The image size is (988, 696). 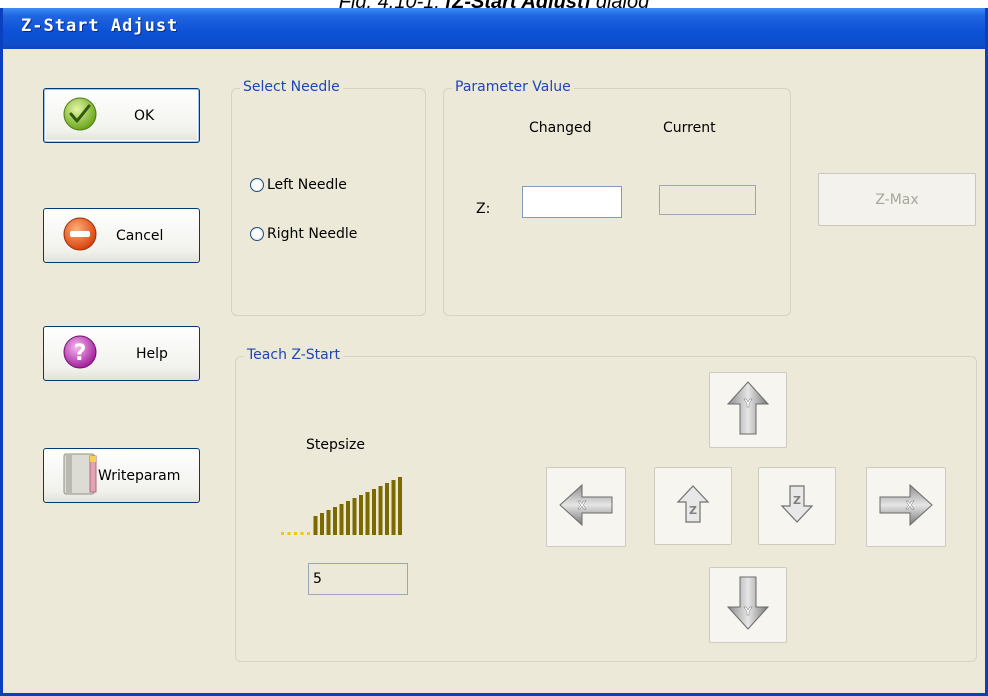 I want to click on minus-icon, so click(x=80, y=236).